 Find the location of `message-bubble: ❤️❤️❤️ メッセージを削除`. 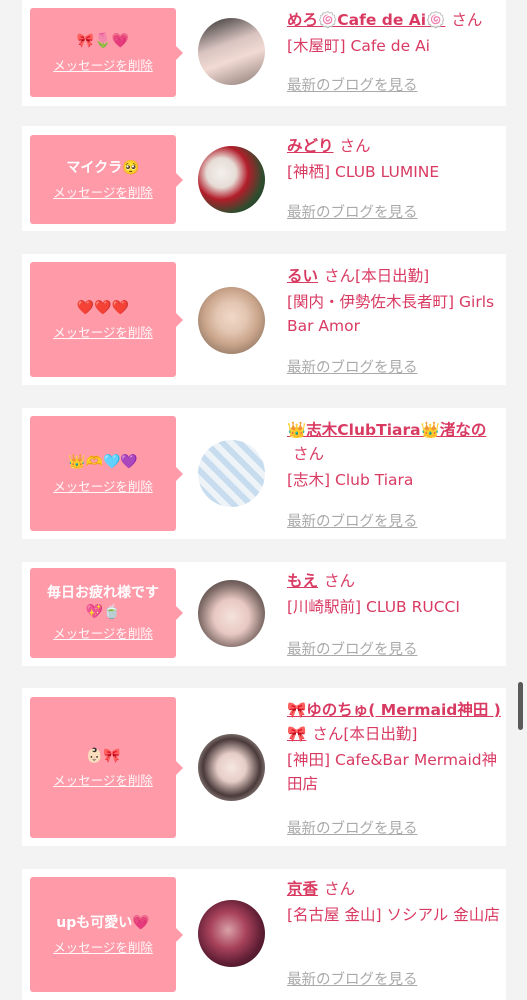

message-bubble: ❤️❤️❤️ メッセージを削除 is located at coordinates (106, 319).